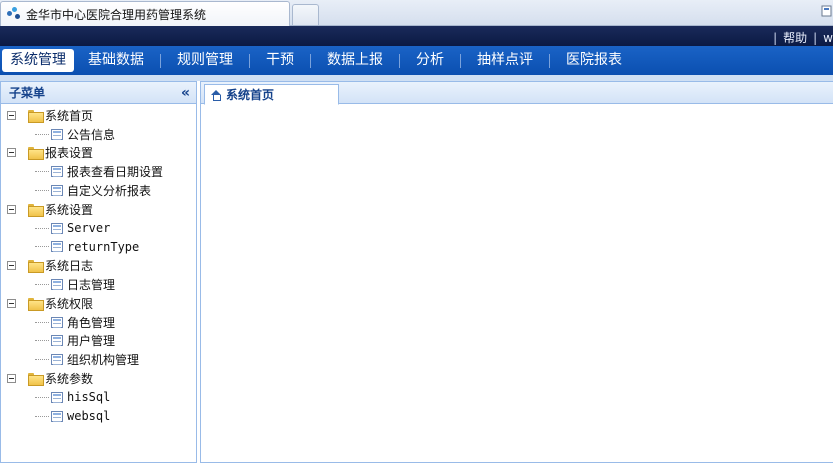 This screenshot has width=833, height=463. Describe the element at coordinates (103, 360) in the screenshot. I see `tree-item-label: 组织机构管理` at that location.